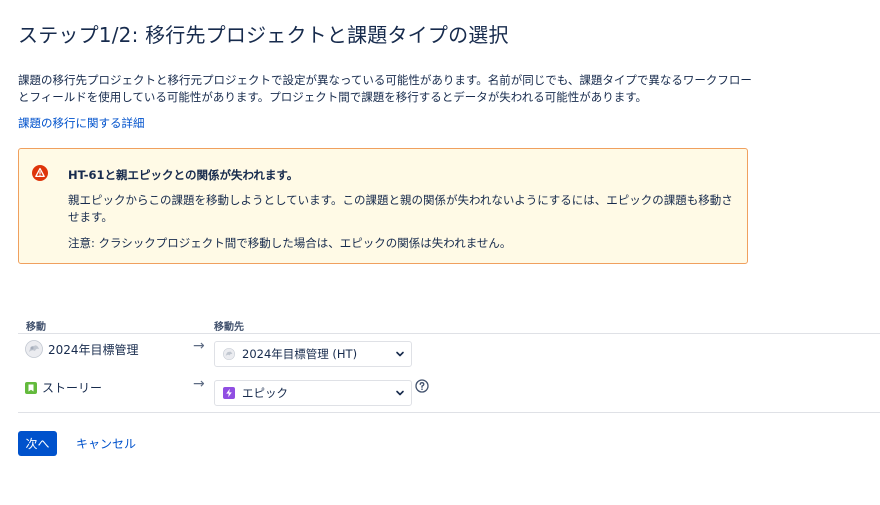 The image size is (880, 505). What do you see at coordinates (40, 173) in the screenshot?
I see `warning-icon` at bounding box center [40, 173].